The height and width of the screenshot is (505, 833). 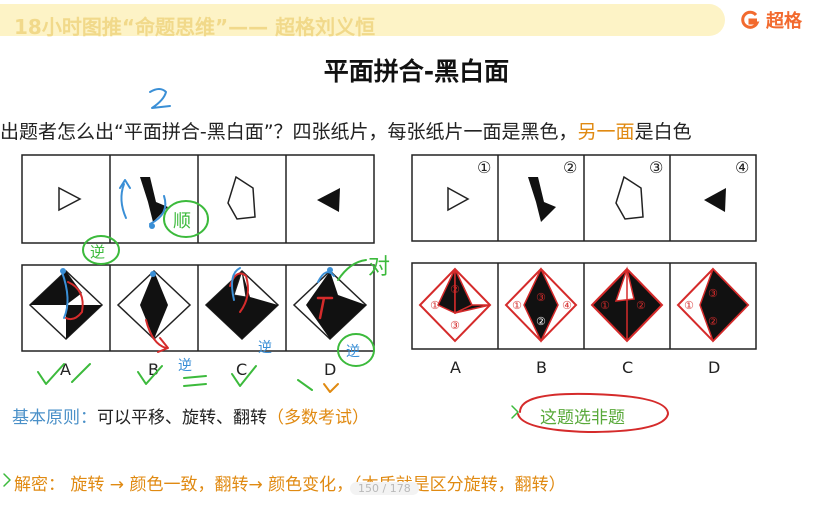 What do you see at coordinates (182, 418) in the screenshot?
I see `principle-text: 可以平移、旋转、翻转` at bounding box center [182, 418].